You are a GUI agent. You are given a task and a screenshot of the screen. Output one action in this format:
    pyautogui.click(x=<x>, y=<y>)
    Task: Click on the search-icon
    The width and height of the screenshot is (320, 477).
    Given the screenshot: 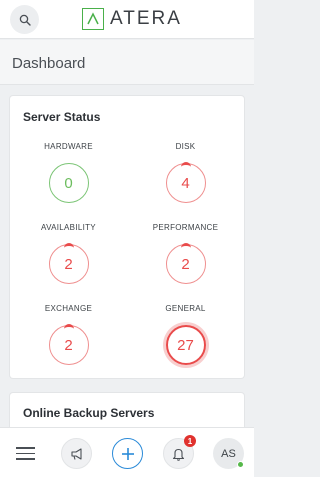 What is the action you would take?
    pyautogui.click(x=25, y=20)
    